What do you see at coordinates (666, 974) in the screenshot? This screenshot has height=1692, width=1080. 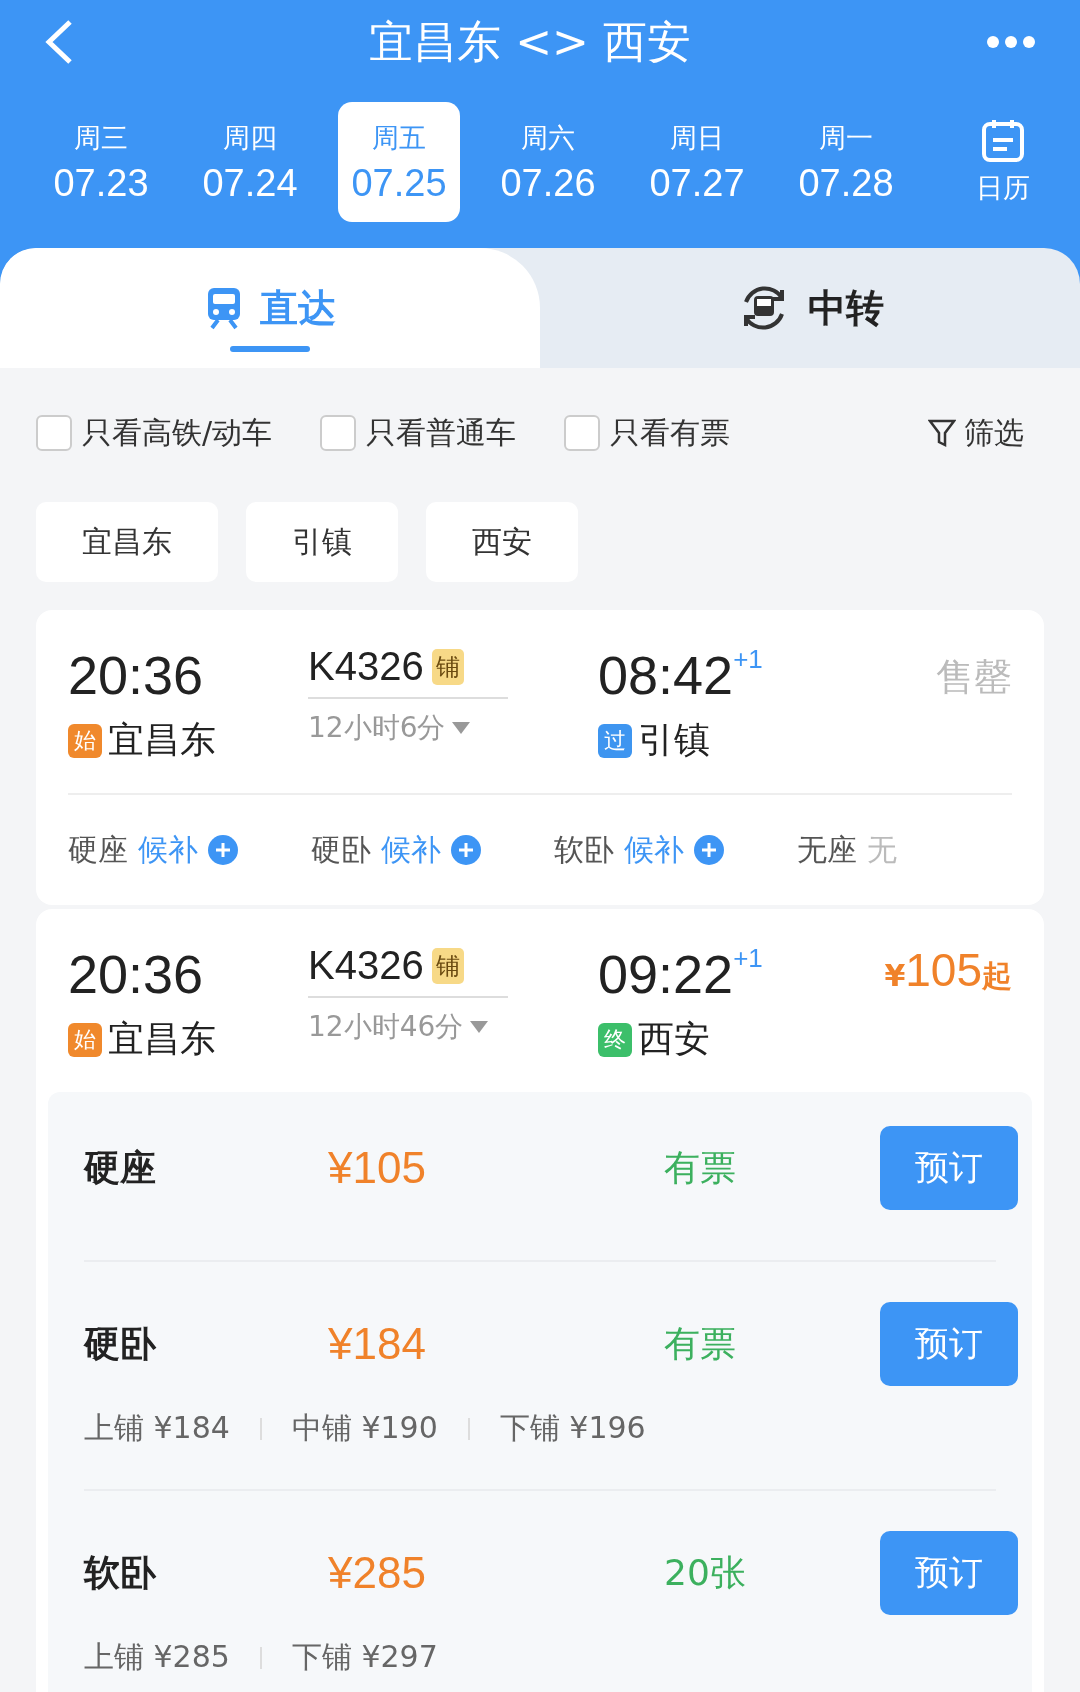 I see `arrival-time: 09:22` at bounding box center [666, 974].